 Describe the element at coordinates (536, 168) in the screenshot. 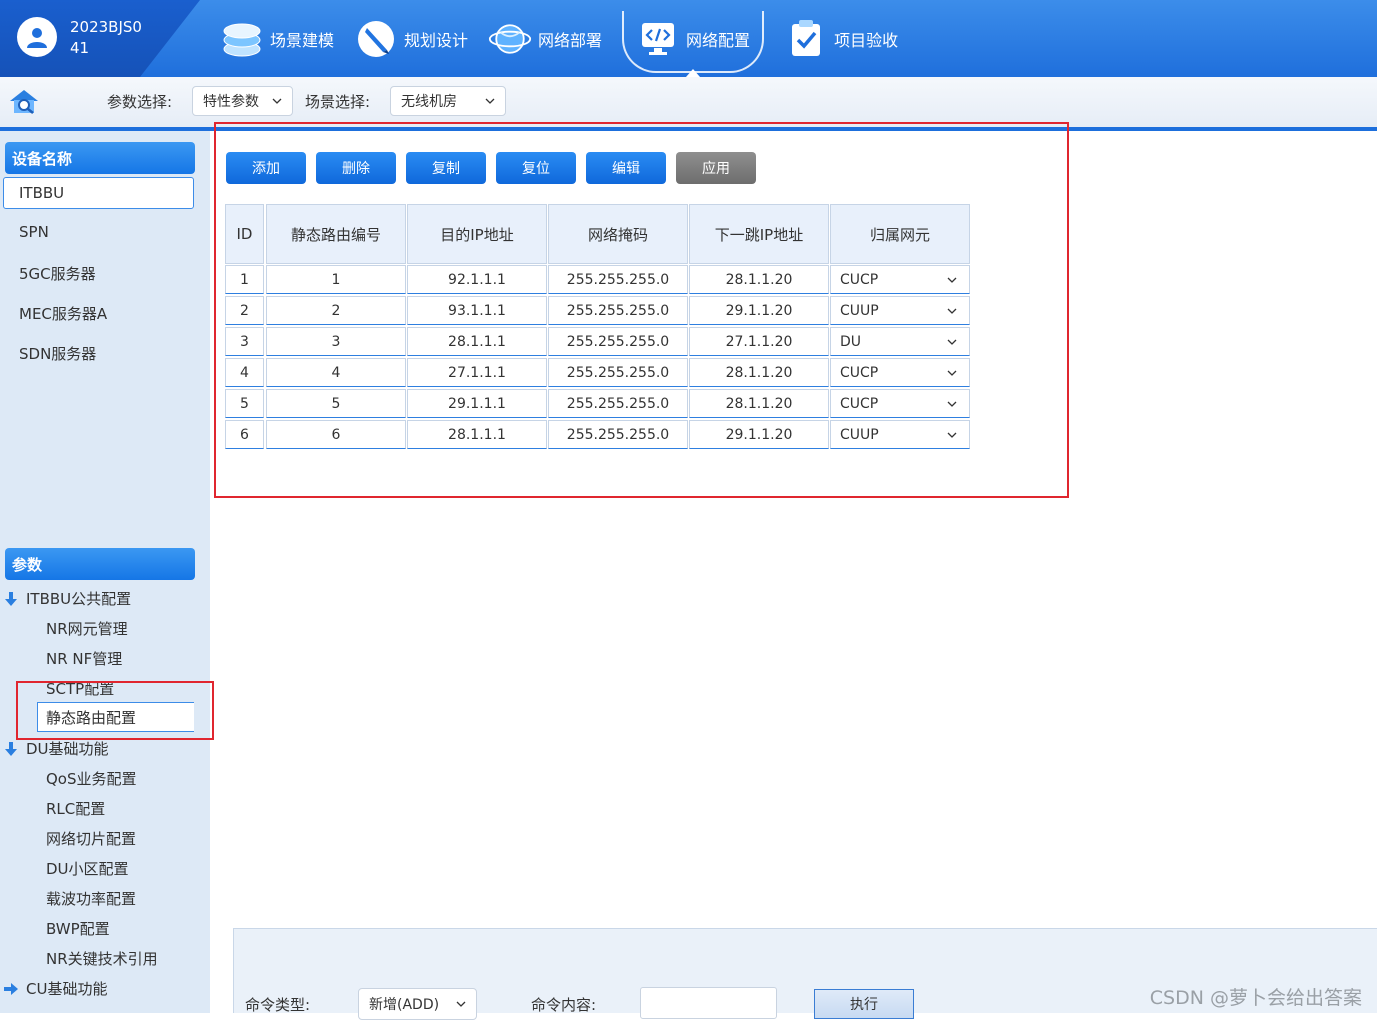

I see `reset-button: 复位` at that location.